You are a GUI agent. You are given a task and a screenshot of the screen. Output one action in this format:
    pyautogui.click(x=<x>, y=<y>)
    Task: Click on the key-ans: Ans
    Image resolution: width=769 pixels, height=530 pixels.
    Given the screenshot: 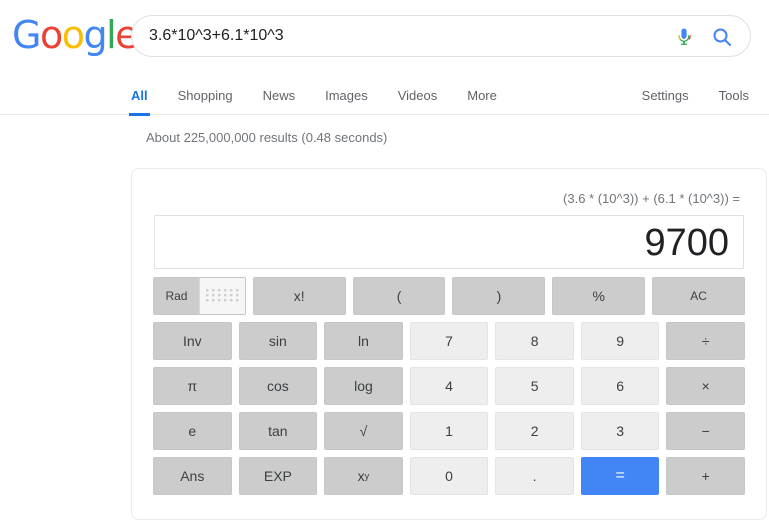 What is the action you would take?
    pyautogui.click(x=192, y=476)
    